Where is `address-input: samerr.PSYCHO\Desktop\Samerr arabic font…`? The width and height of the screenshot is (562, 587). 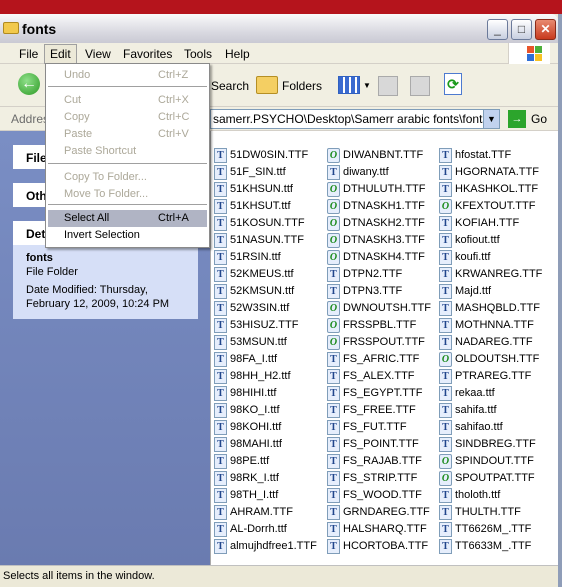
address-input: samerr.PSYCHO\Desktop\Samerr arabic font… is located at coordinates (355, 119).